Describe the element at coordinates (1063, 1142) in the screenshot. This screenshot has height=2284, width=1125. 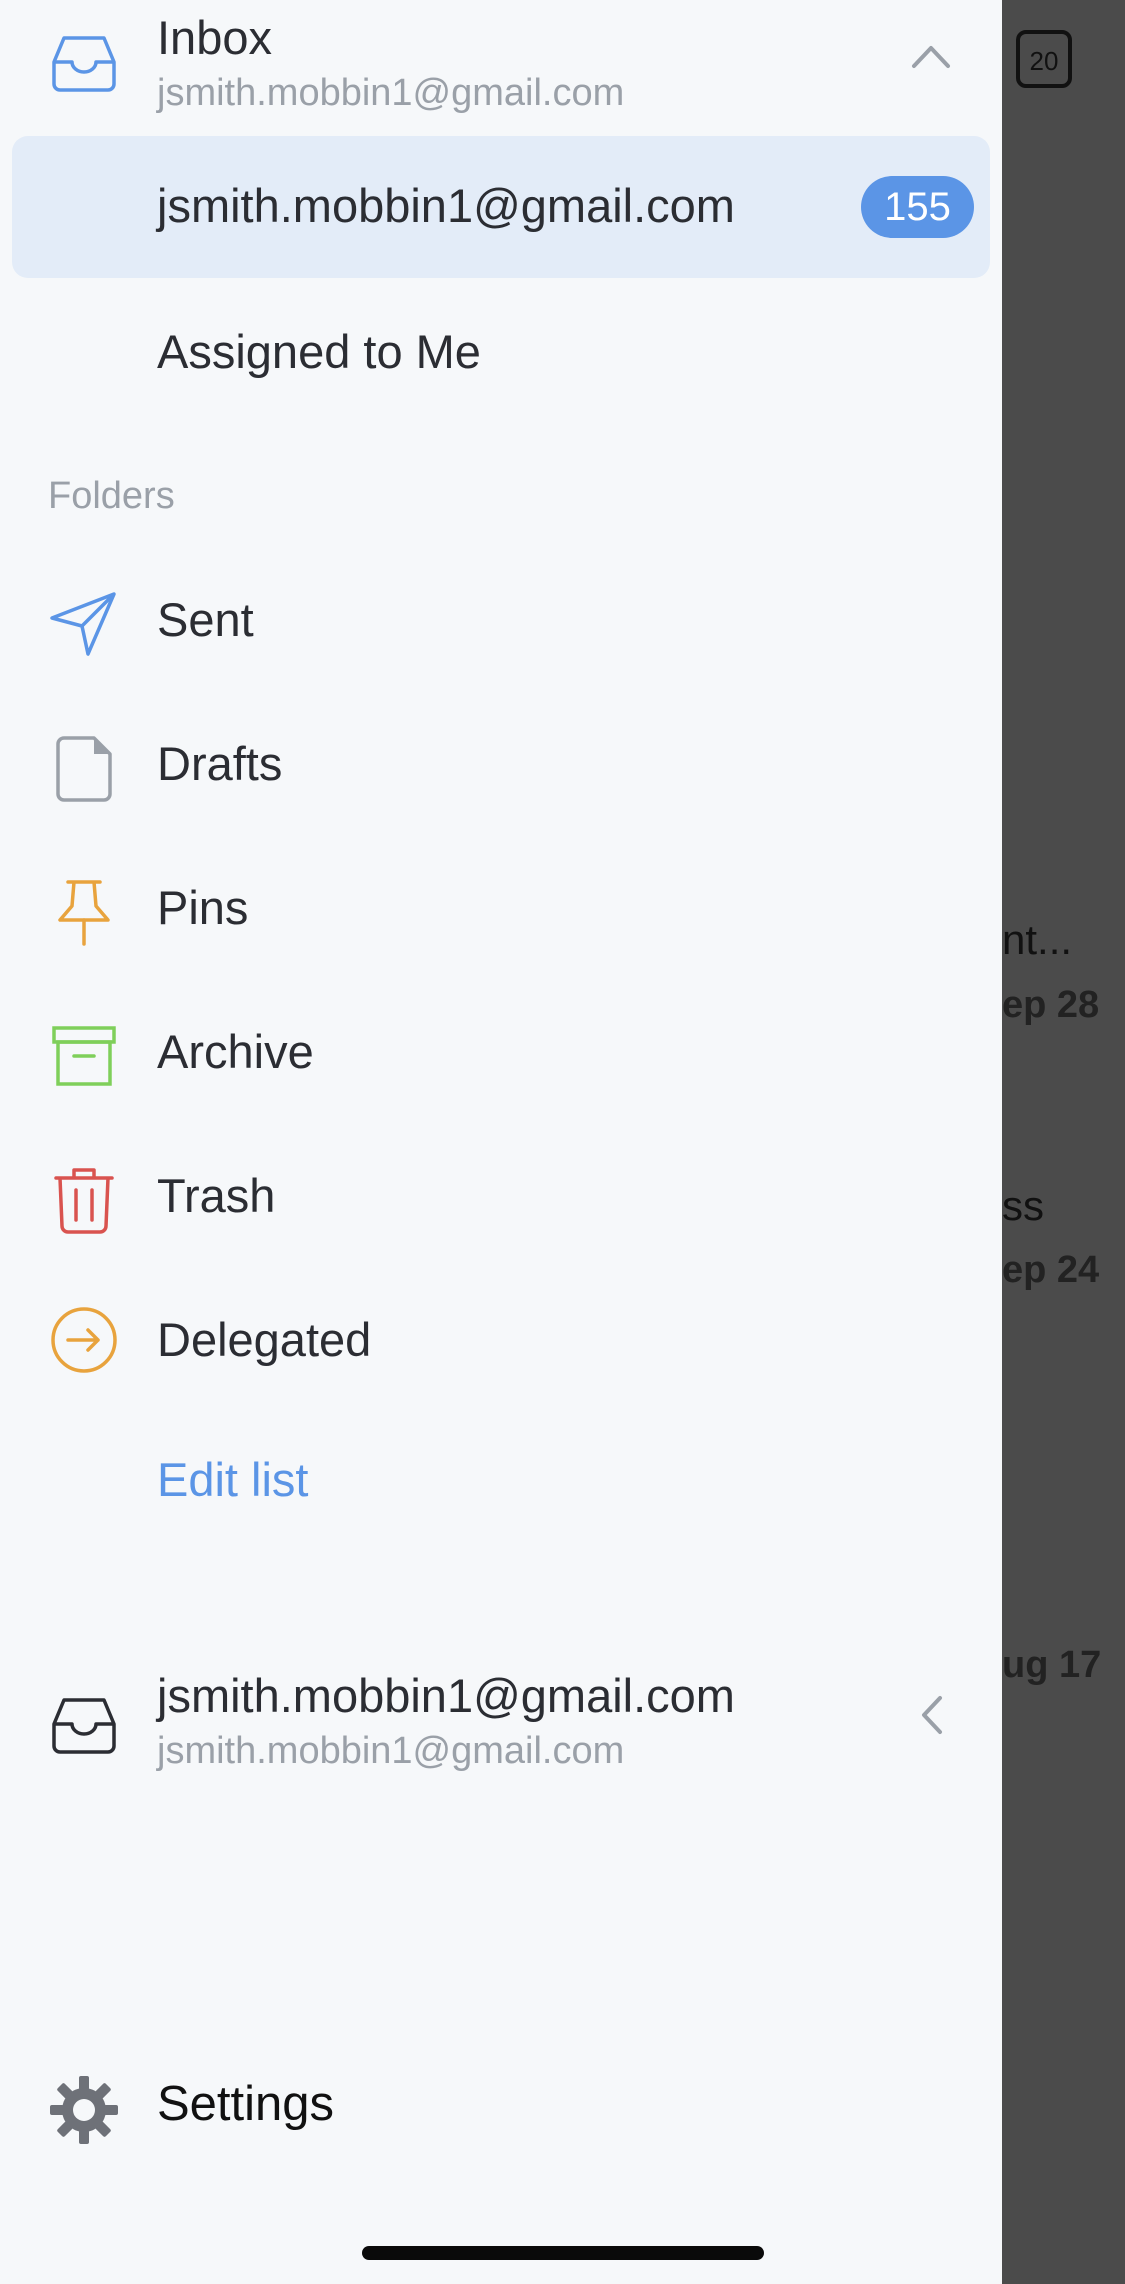
I see `background-app: 20 nt... ep 28 ss ep 24 ug 17` at that location.